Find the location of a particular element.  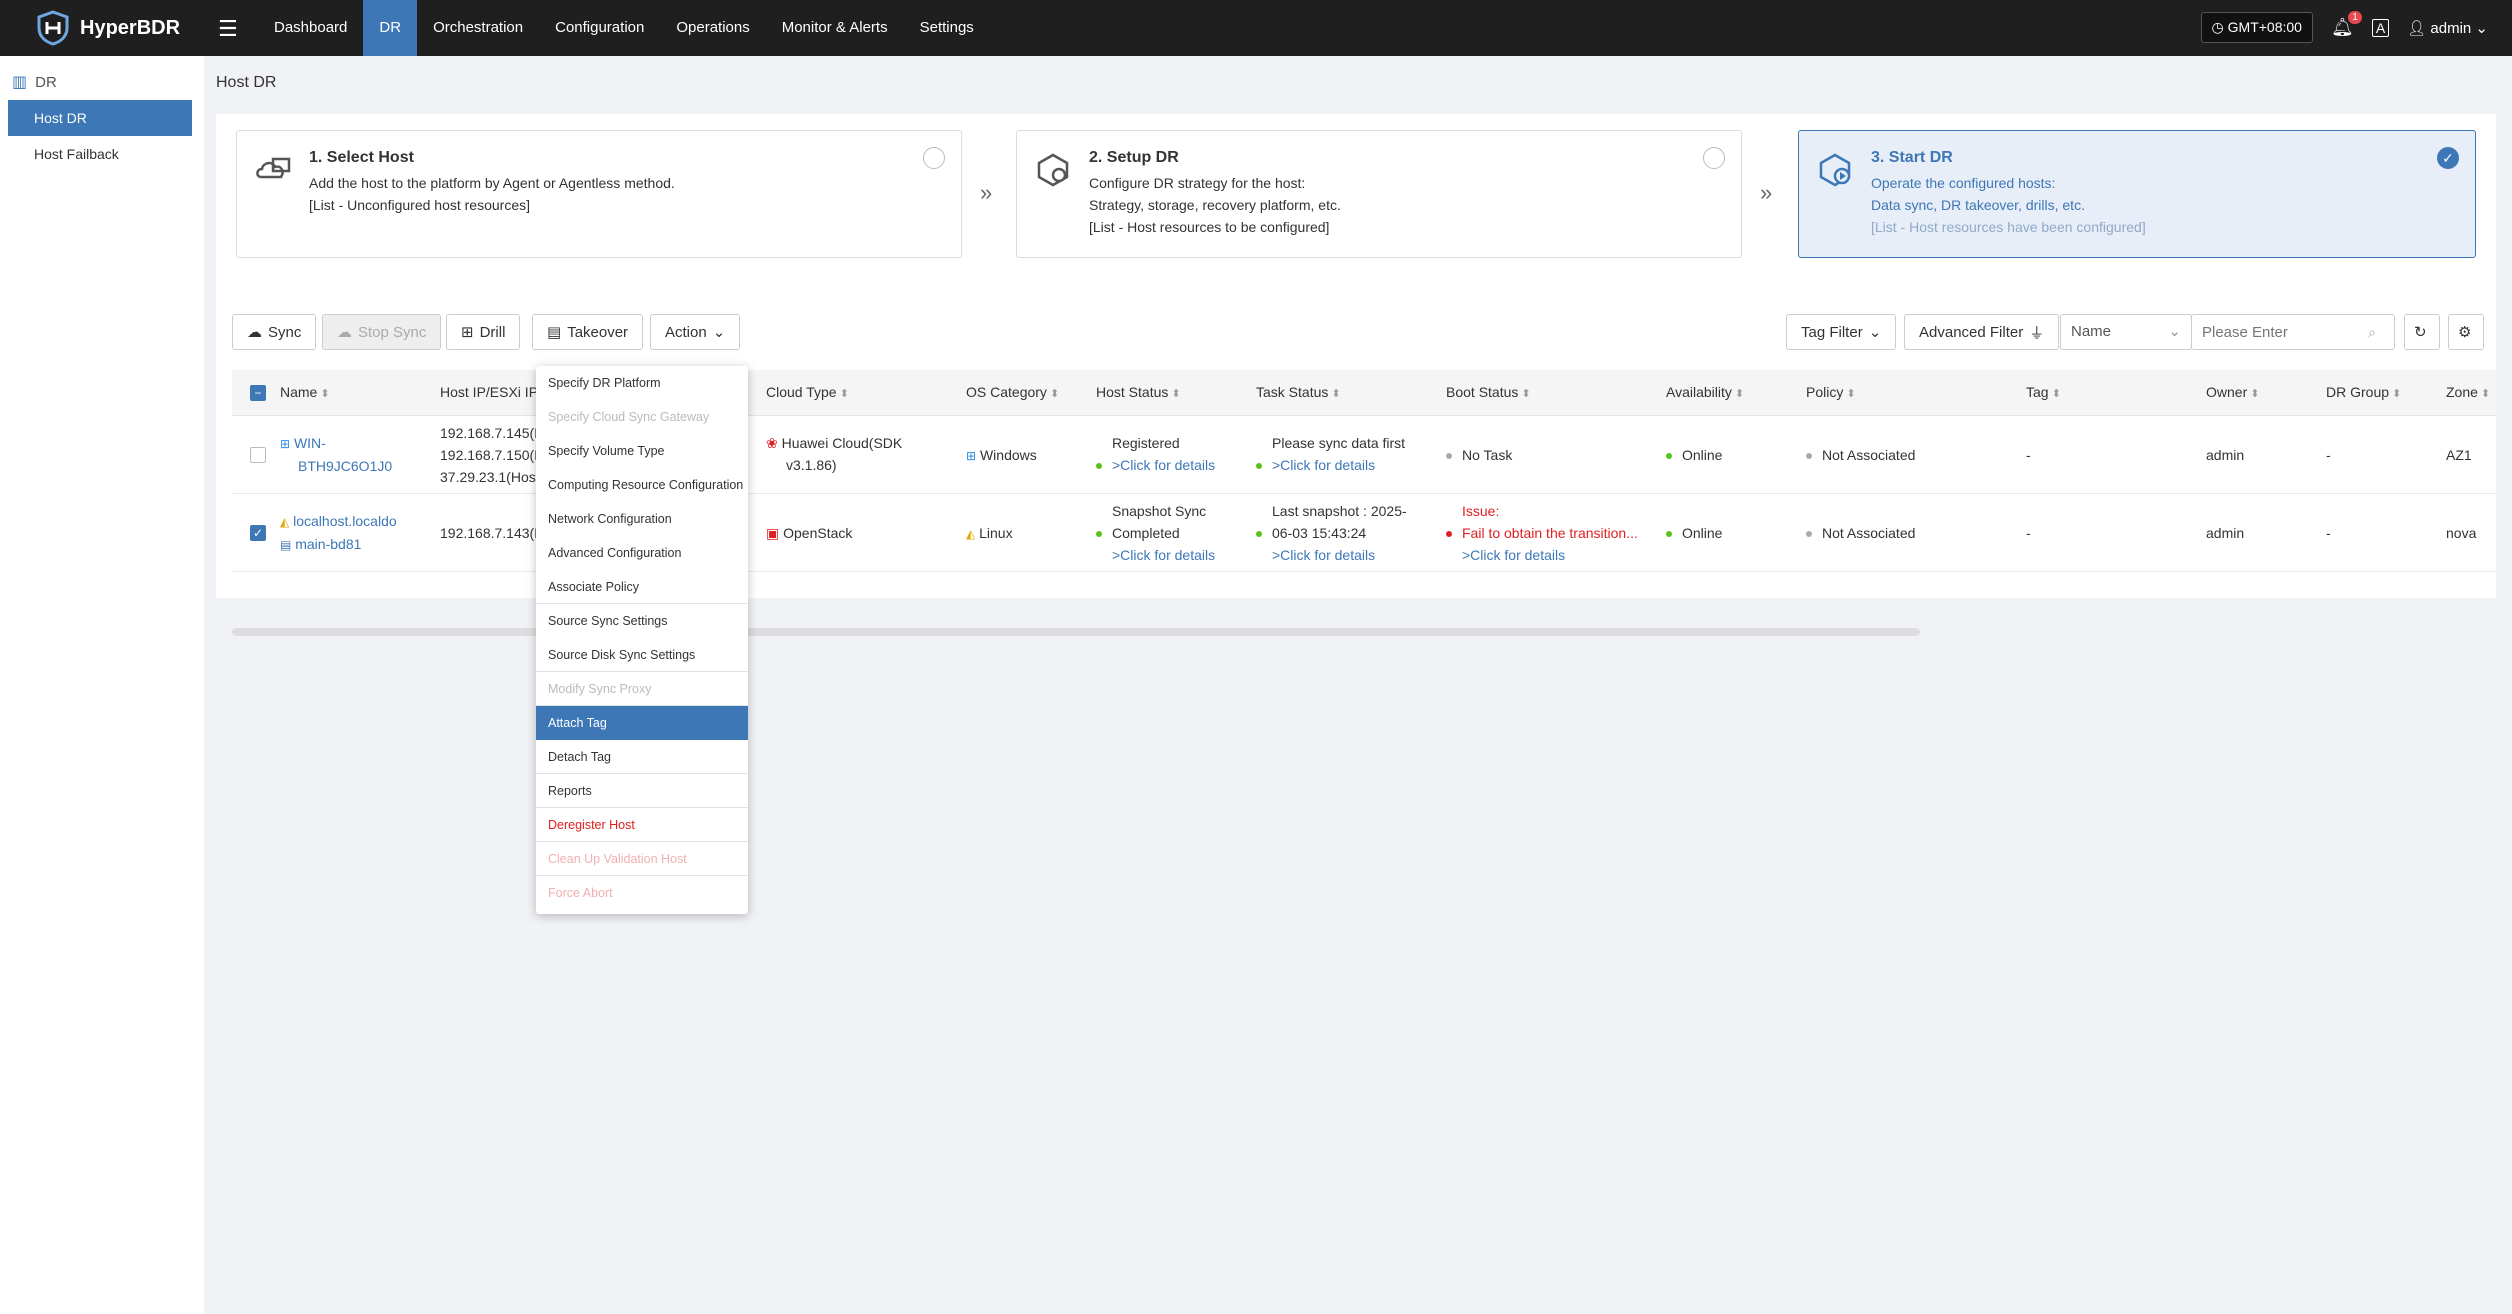

openstack-icon: ▣ is located at coordinates (773, 533).